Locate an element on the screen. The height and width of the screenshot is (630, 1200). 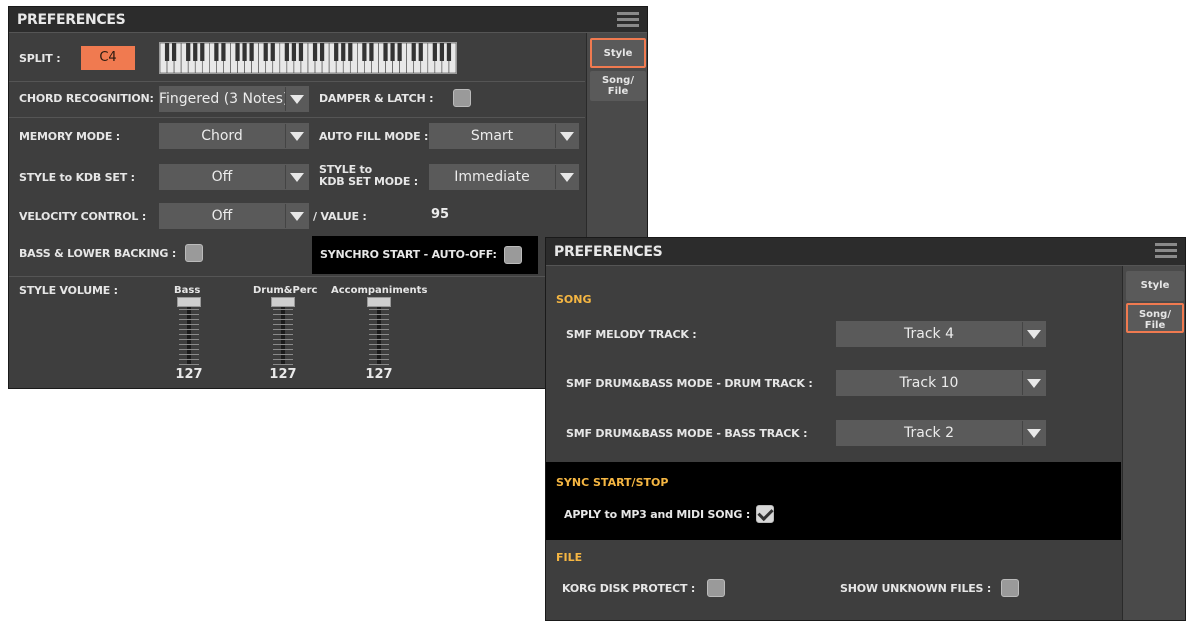
chord-recognition-dropdown: Fingered (3 Notes) is located at coordinates (234, 99).